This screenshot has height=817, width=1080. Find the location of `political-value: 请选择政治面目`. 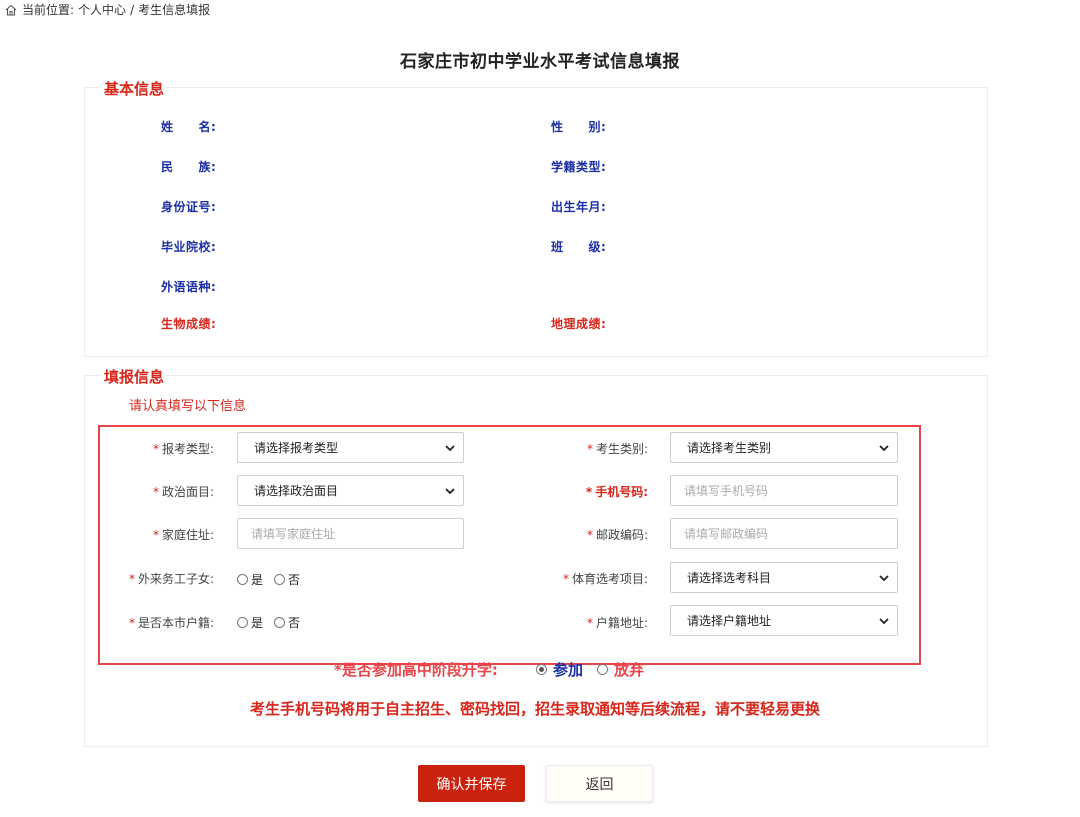

political-value: 请选择政治面目 is located at coordinates (296, 491).